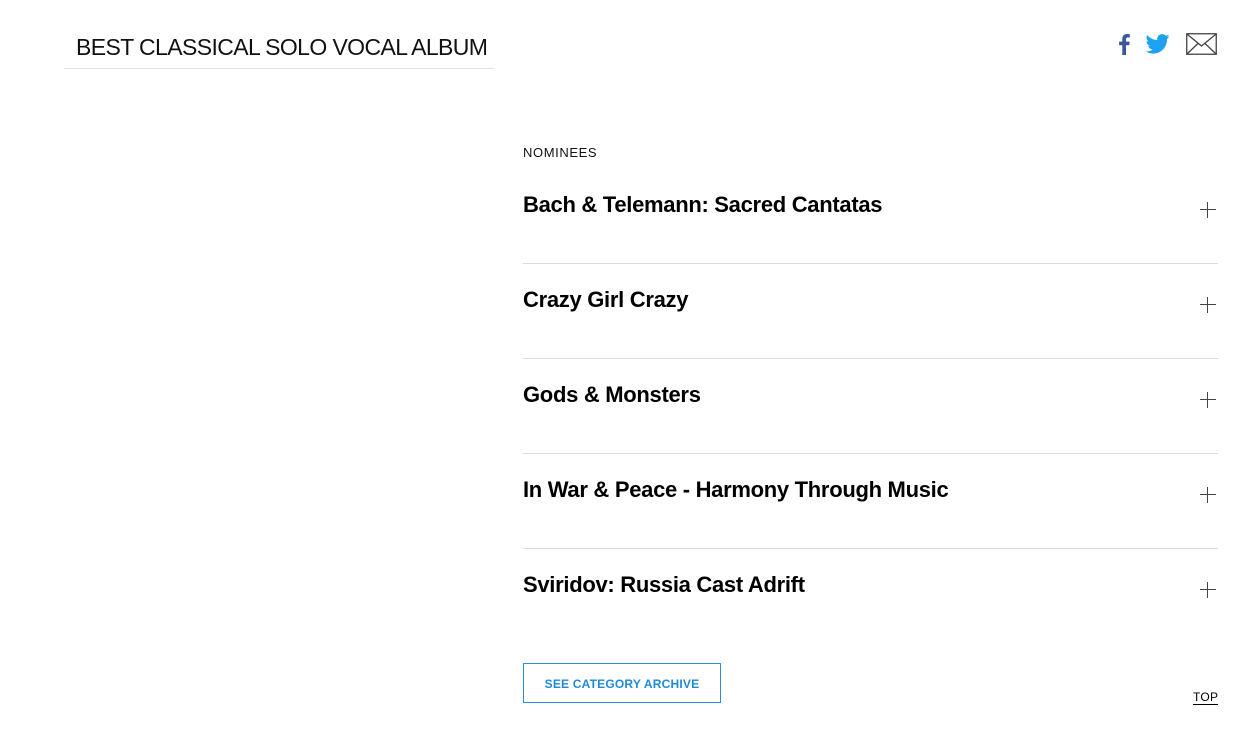  I want to click on nominee-item: Bach & Telemann: Sacred Cantatas, so click(870, 215).